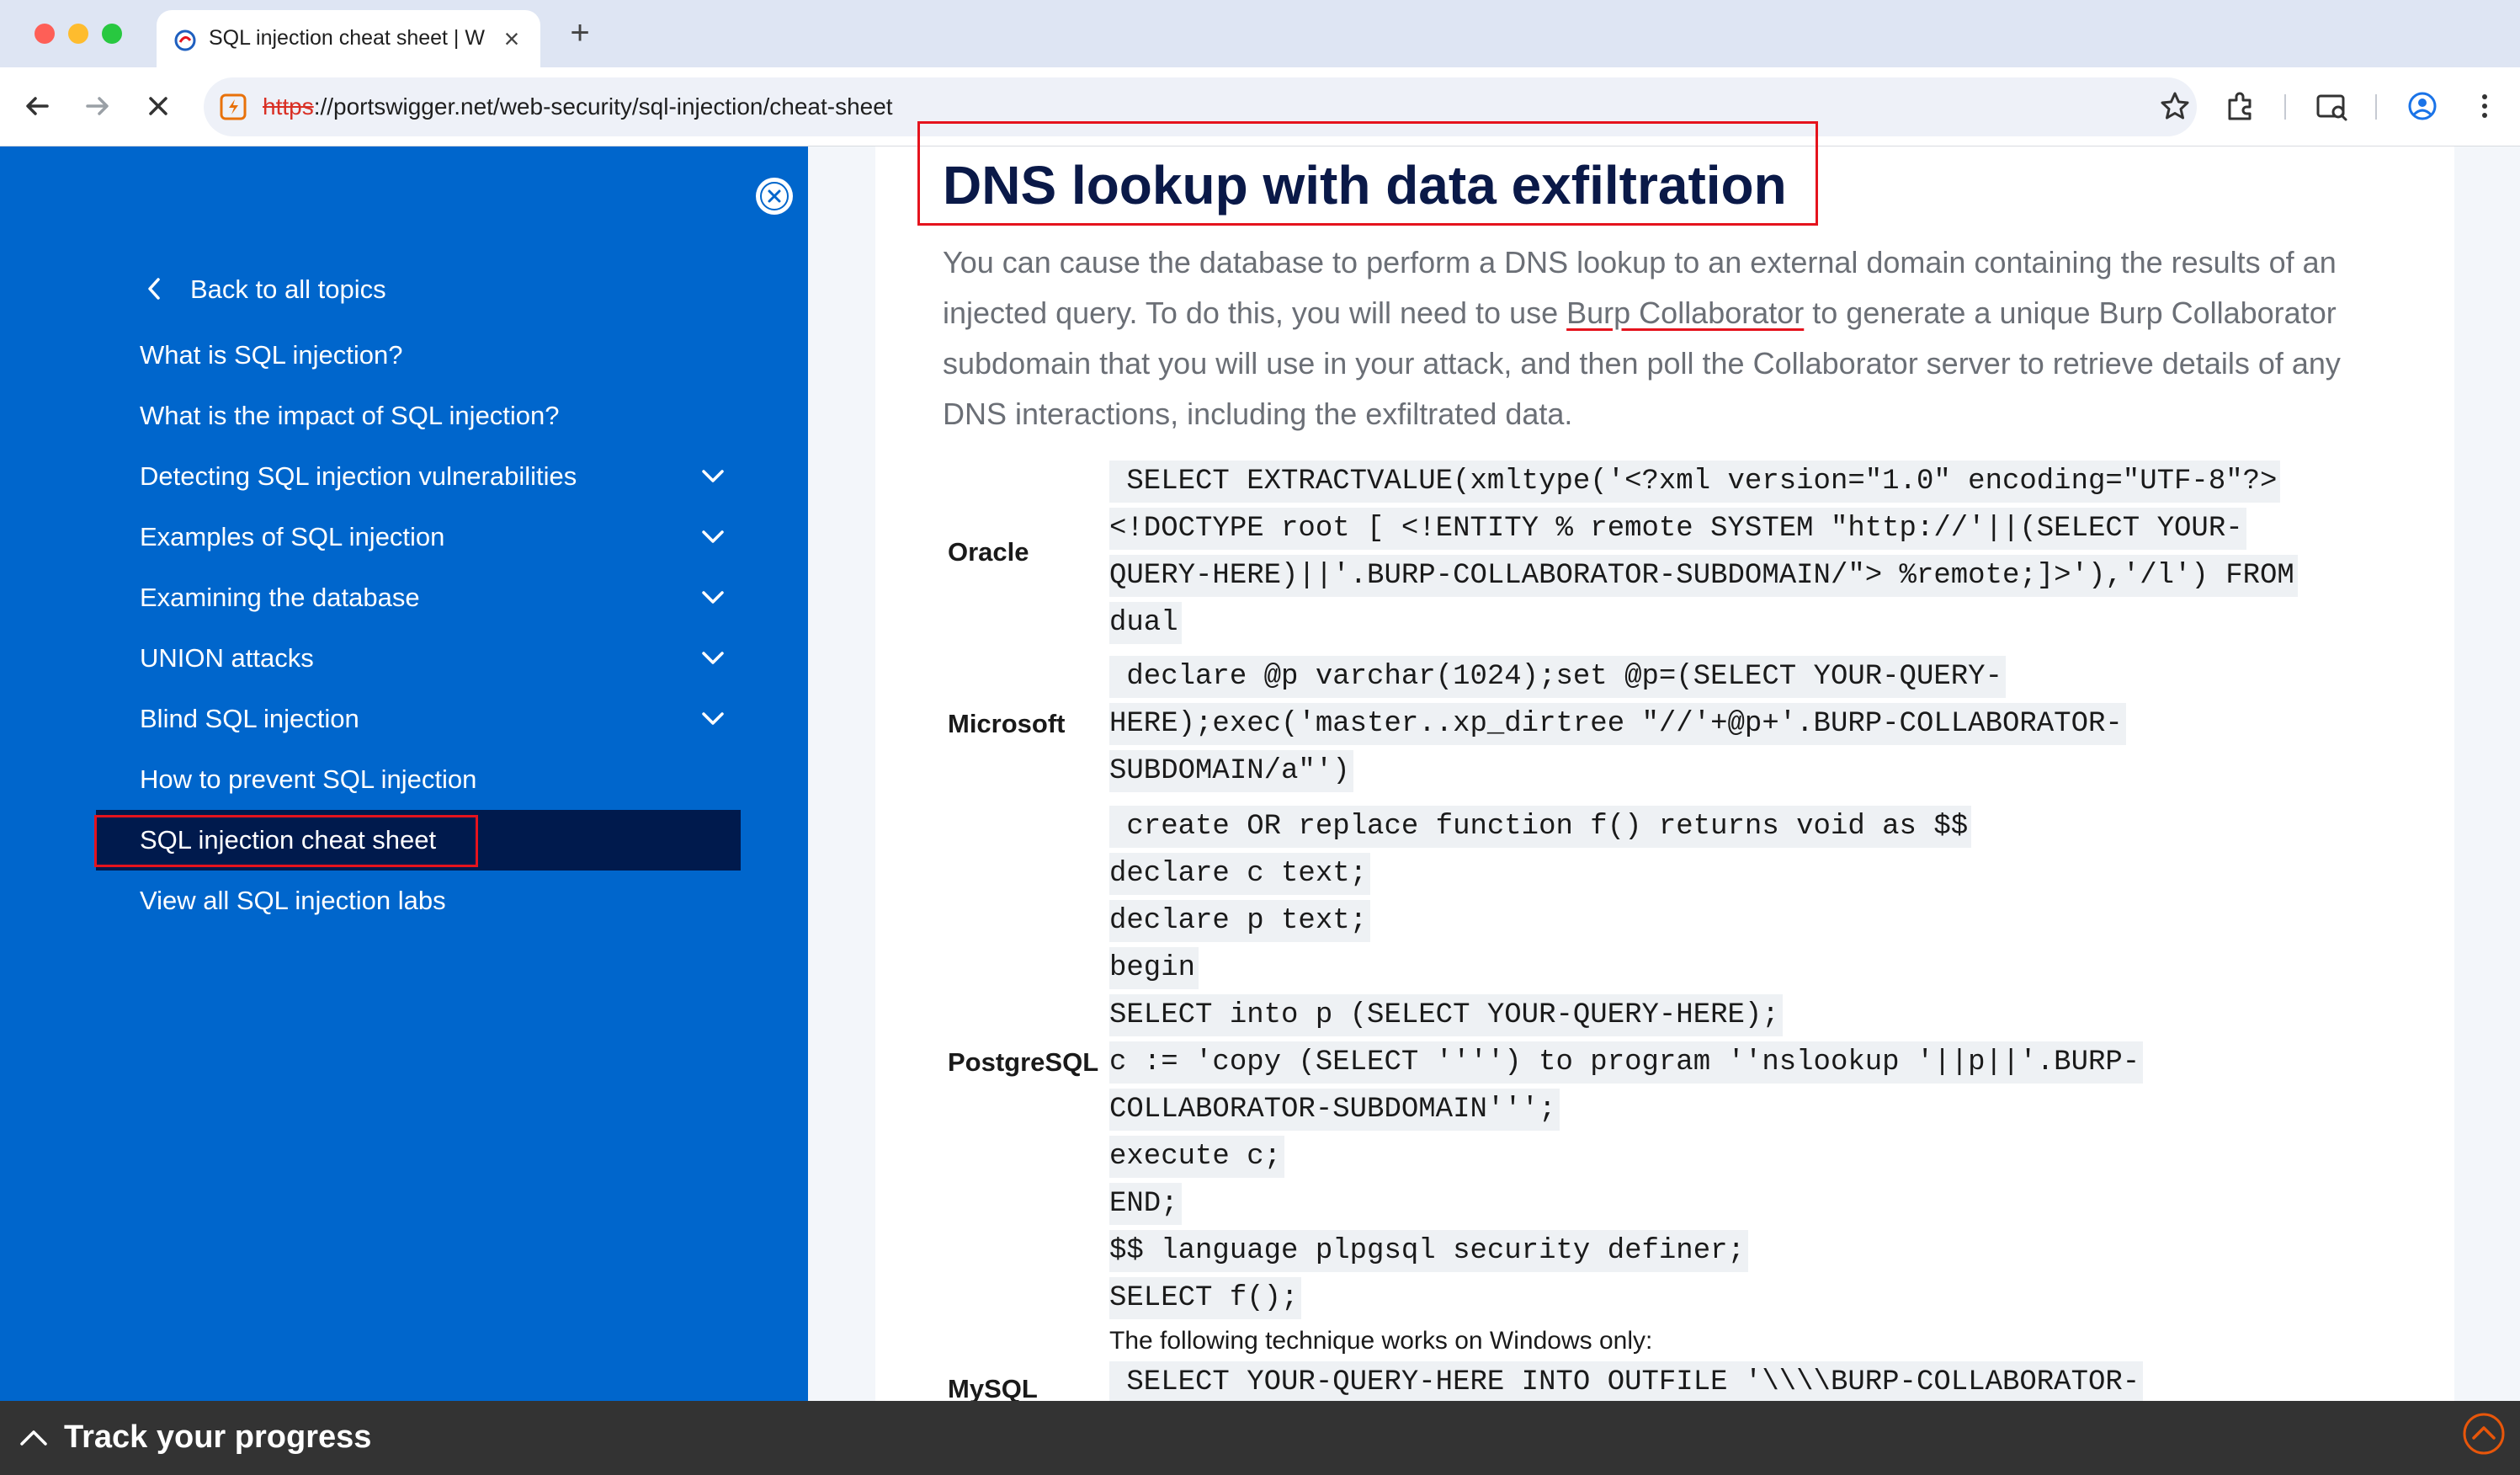 Image resolution: width=2520 pixels, height=1475 pixels. Describe the element at coordinates (358, 476) in the screenshot. I see `sidebar-item-label: Detecting SQL injection vulnerabilities` at that location.